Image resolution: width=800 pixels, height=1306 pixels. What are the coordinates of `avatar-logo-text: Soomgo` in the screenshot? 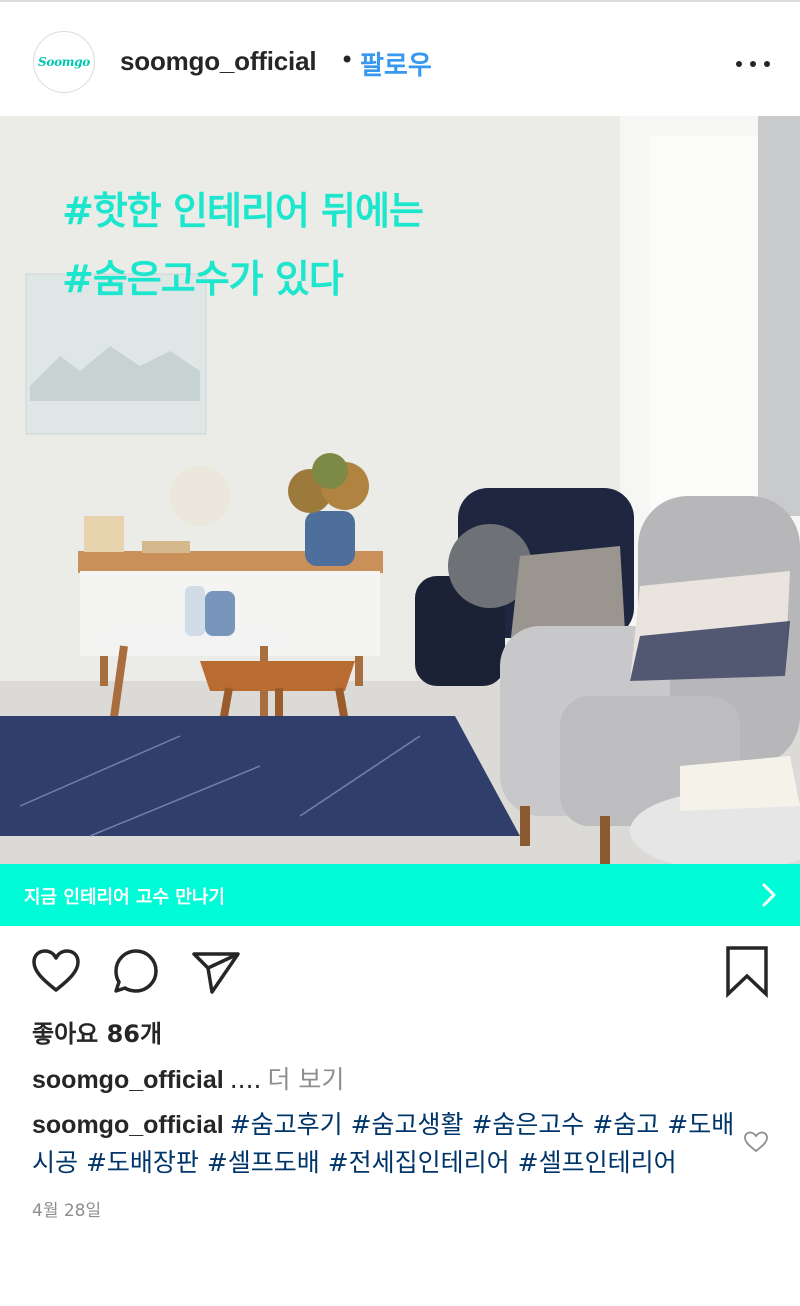 It's located at (64, 62).